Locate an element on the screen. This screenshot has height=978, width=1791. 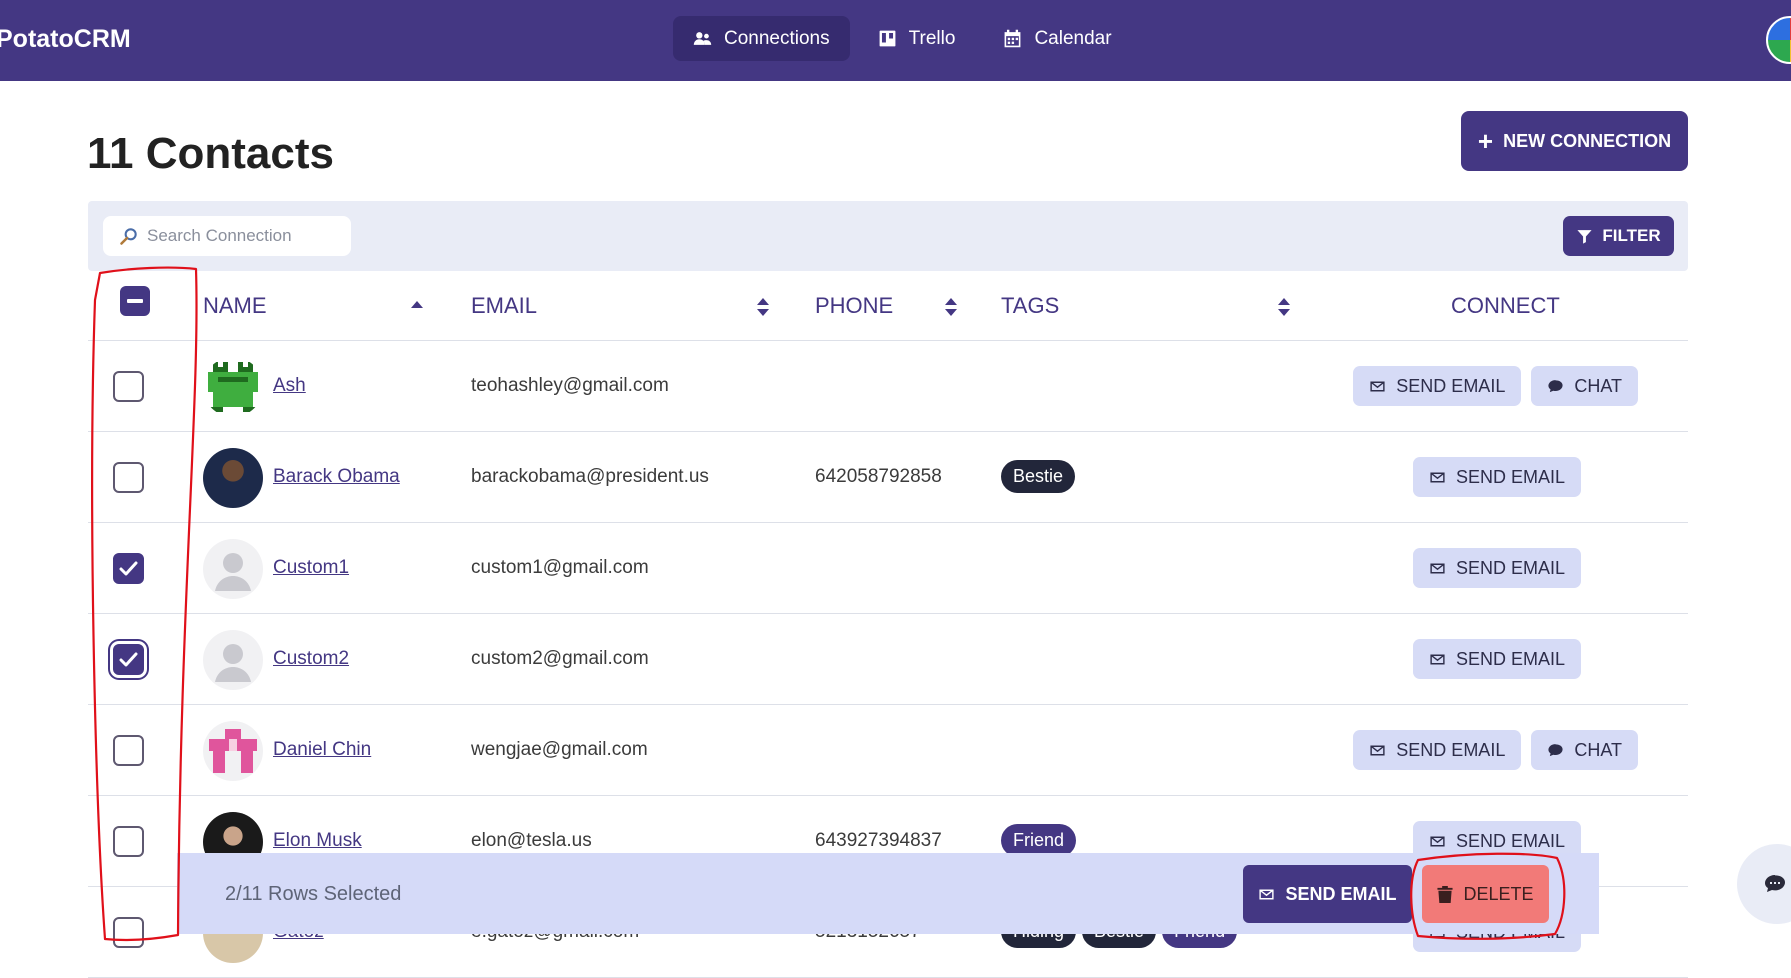
filter-label: FILTER is located at coordinates (1631, 235).